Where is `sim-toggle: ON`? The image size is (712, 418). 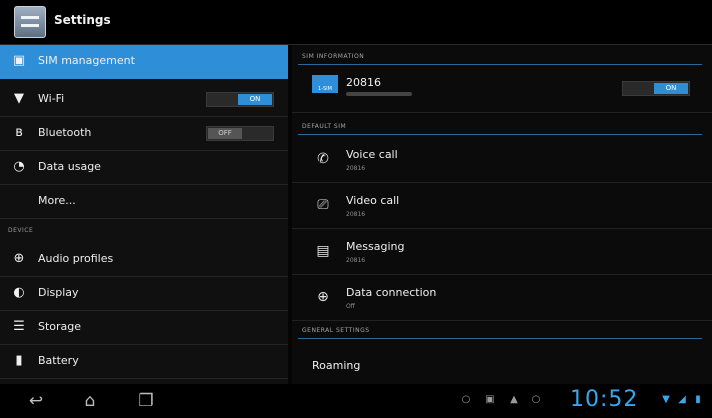 sim-toggle: ON is located at coordinates (656, 88).